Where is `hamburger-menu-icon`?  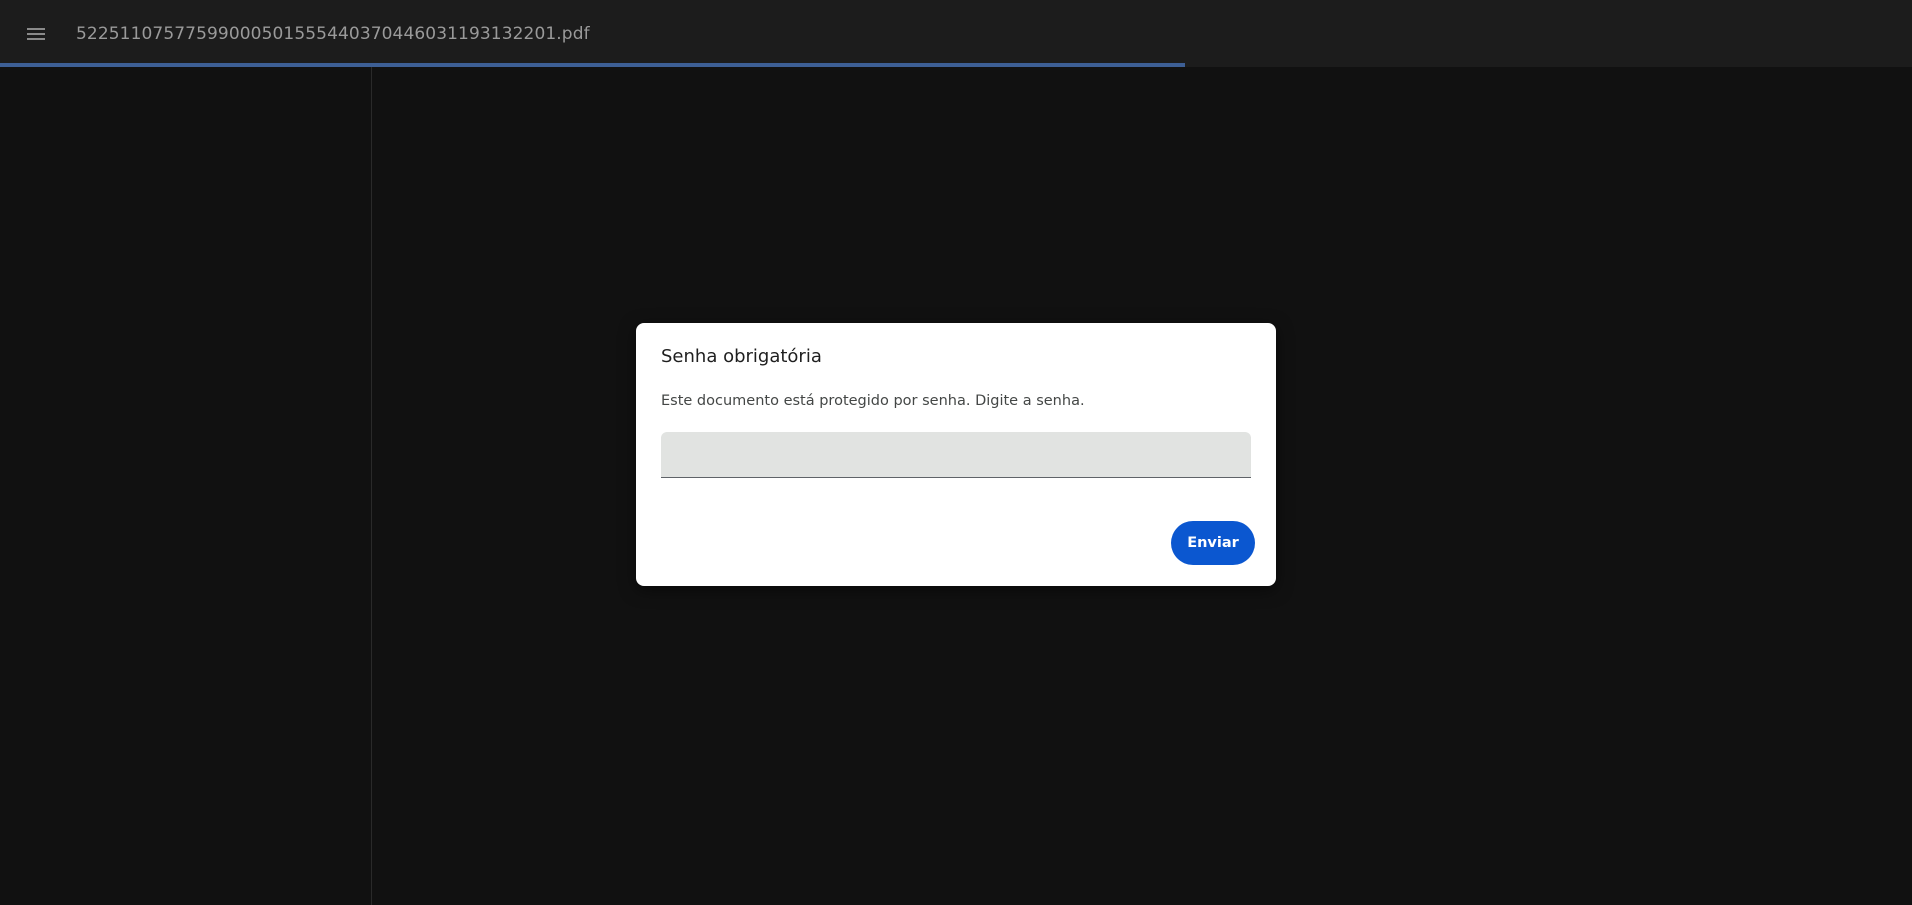 hamburger-menu-icon is located at coordinates (36, 34).